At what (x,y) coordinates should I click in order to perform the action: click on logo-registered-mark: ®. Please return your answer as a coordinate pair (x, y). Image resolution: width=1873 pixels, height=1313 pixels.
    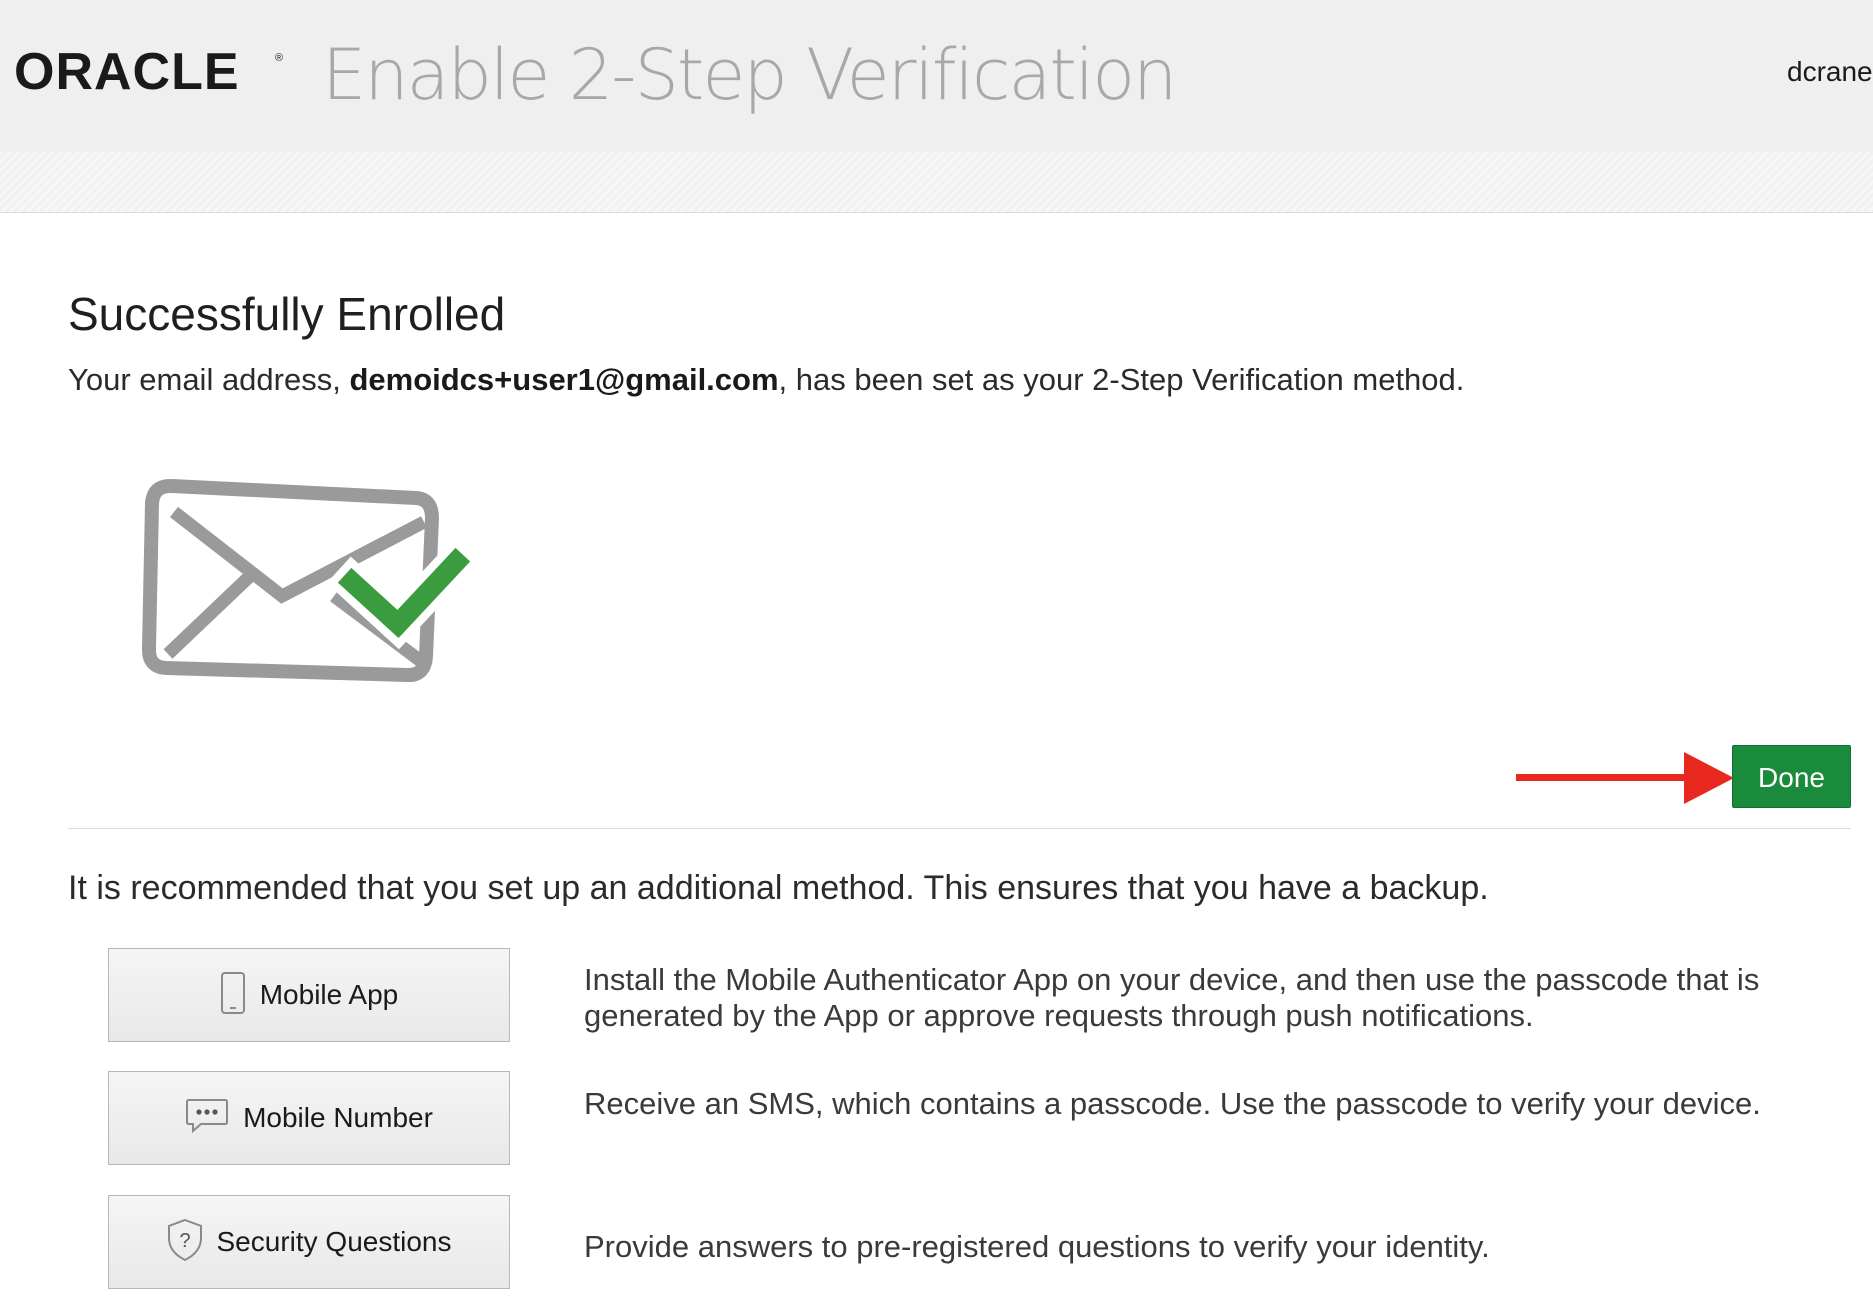
    Looking at the image, I should click on (279, 58).